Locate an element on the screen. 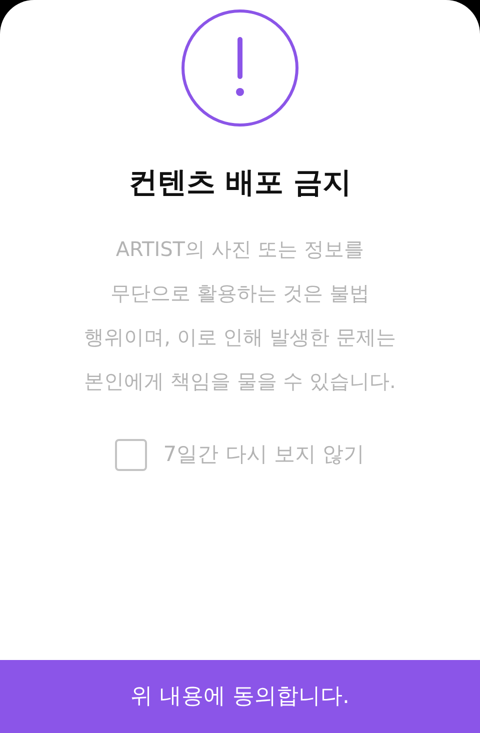 This screenshot has height=733, width=480. agree-button: 위 내용에 동의합니다. is located at coordinates (240, 696).